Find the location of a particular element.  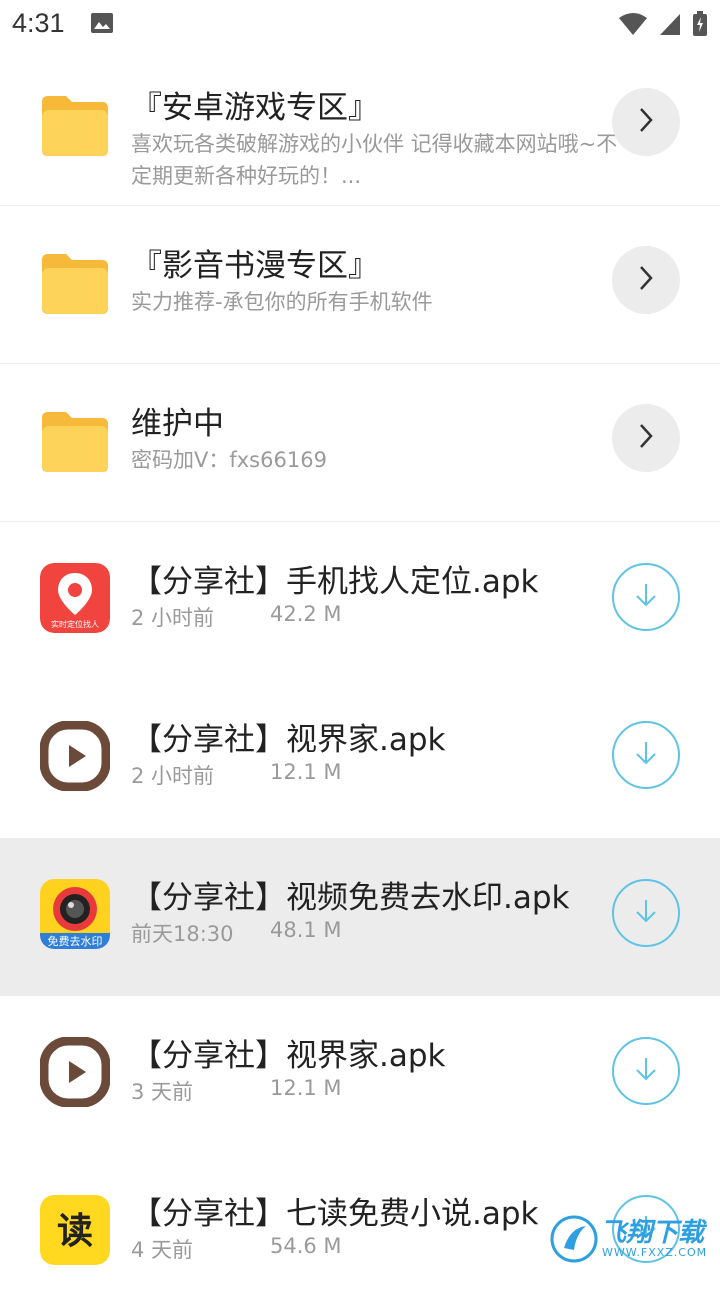

file-time: 4 天前 is located at coordinates (162, 1250).